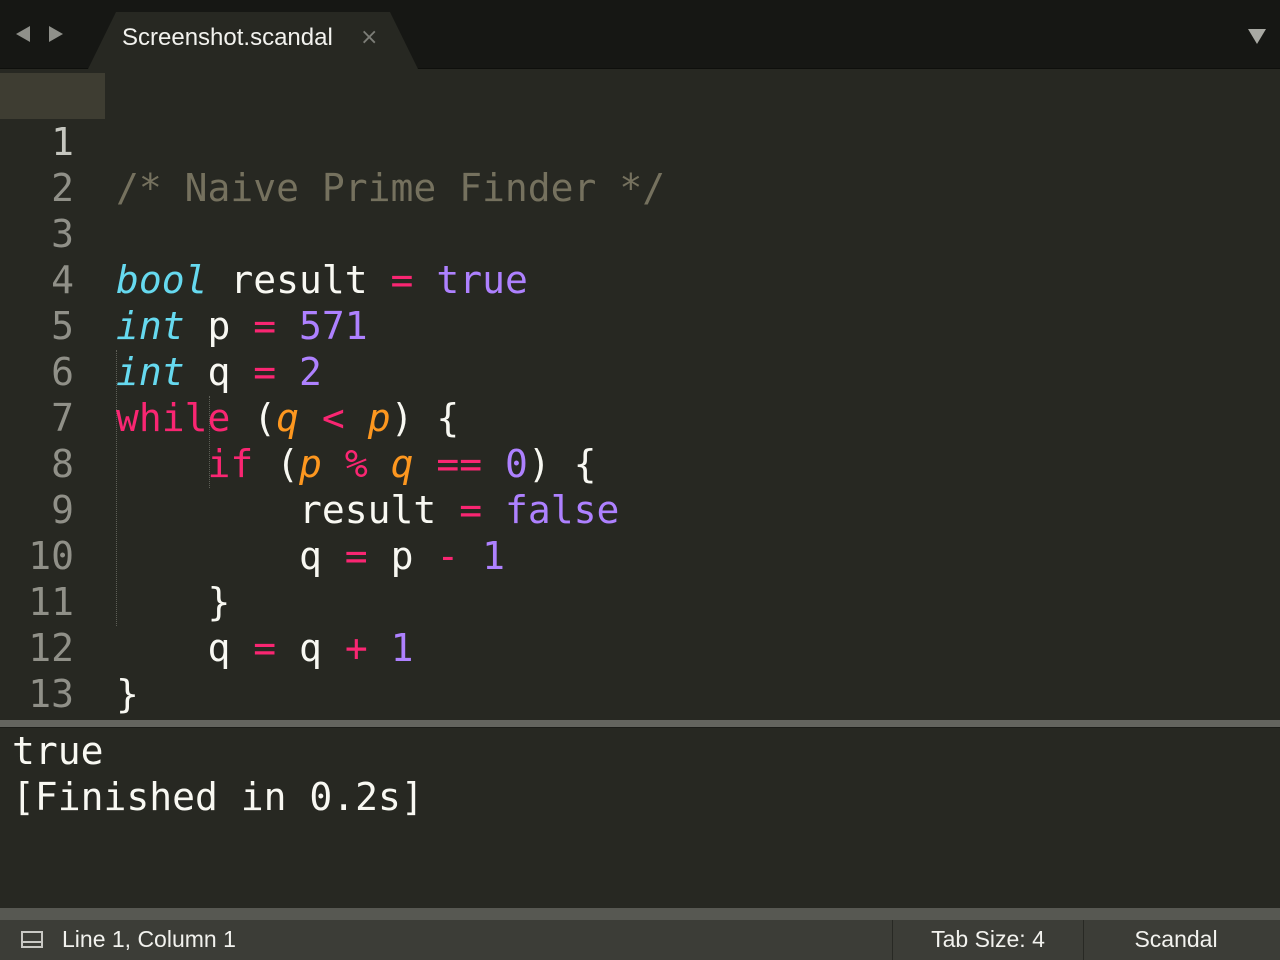  What do you see at coordinates (988, 939) in the screenshot?
I see `tab-size-selector: Tab Size: 4` at bounding box center [988, 939].